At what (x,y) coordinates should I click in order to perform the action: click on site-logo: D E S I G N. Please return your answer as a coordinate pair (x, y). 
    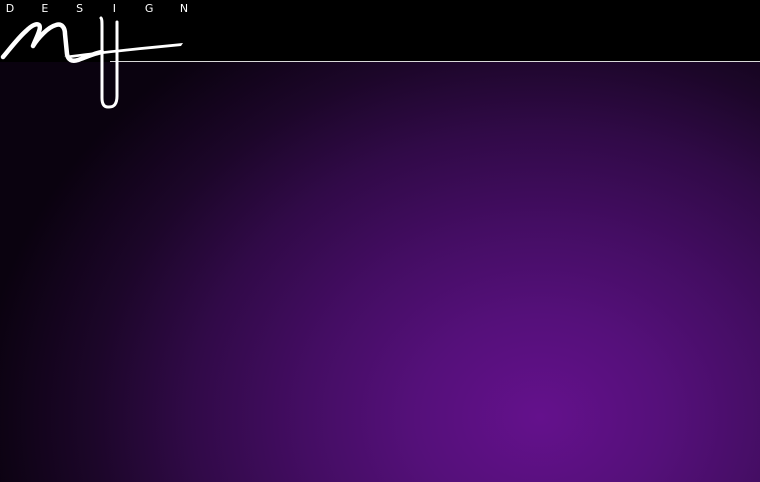
    Looking at the image, I should click on (100, 56).